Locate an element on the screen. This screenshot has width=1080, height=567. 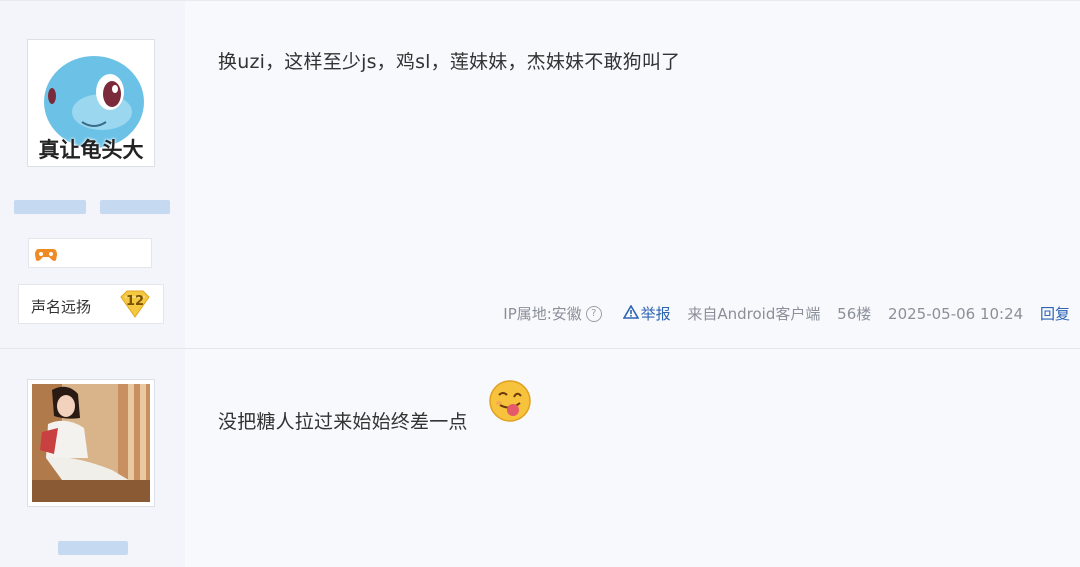
user-rank: 声名远扬 12 is located at coordinates (91, 304).